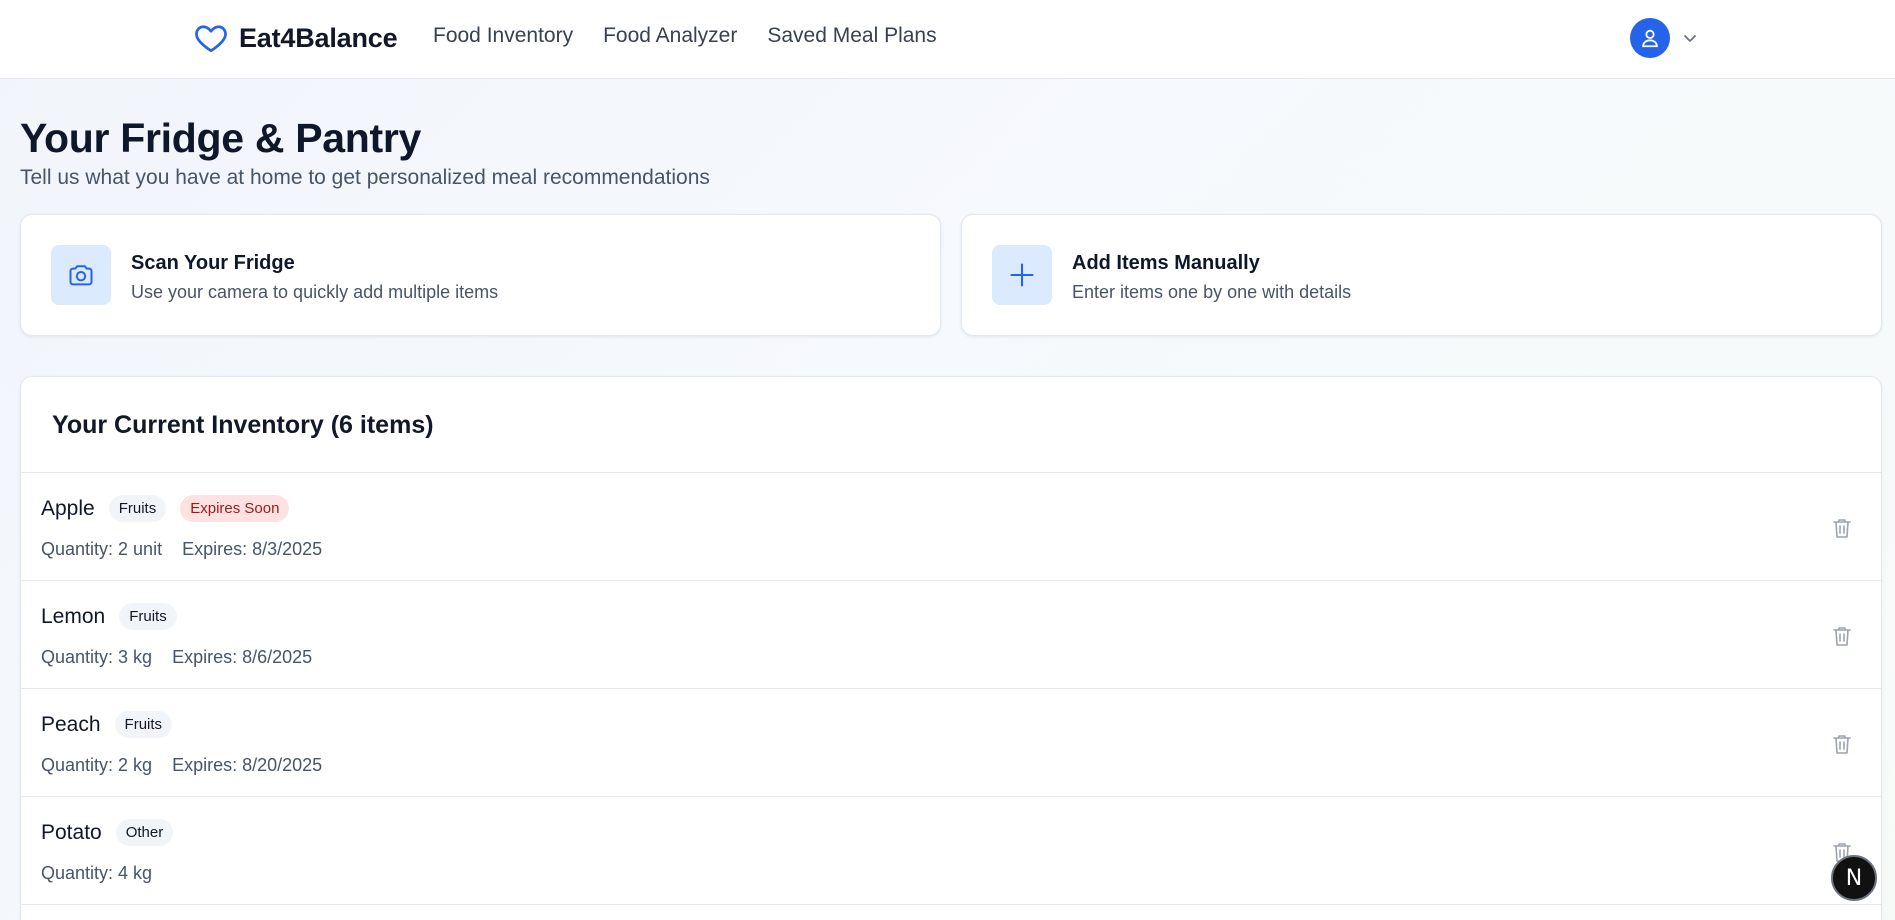  Describe the element at coordinates (247, 765) in the screenshot. I see `item-expiry: Expires: 8/20/2025` at that location.